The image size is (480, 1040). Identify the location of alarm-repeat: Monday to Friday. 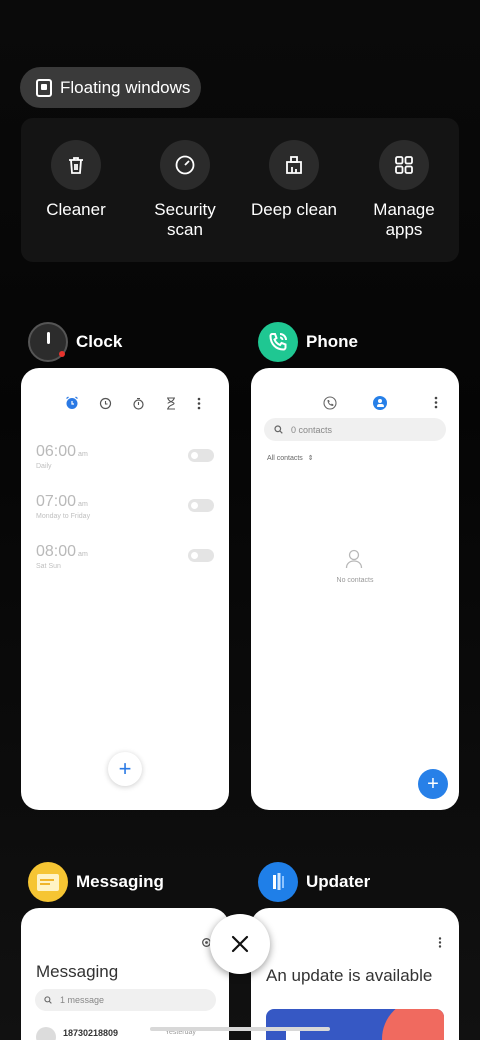
(63, 516).